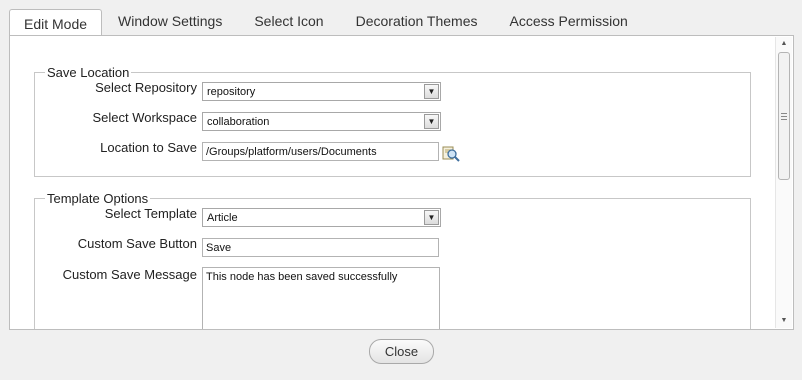 The width and height of the screenshot is (802, 380). Describe the element at coordinates (56, 23) in the screenshot. I see `tab-edit-mode: Edit Mode` at that location.